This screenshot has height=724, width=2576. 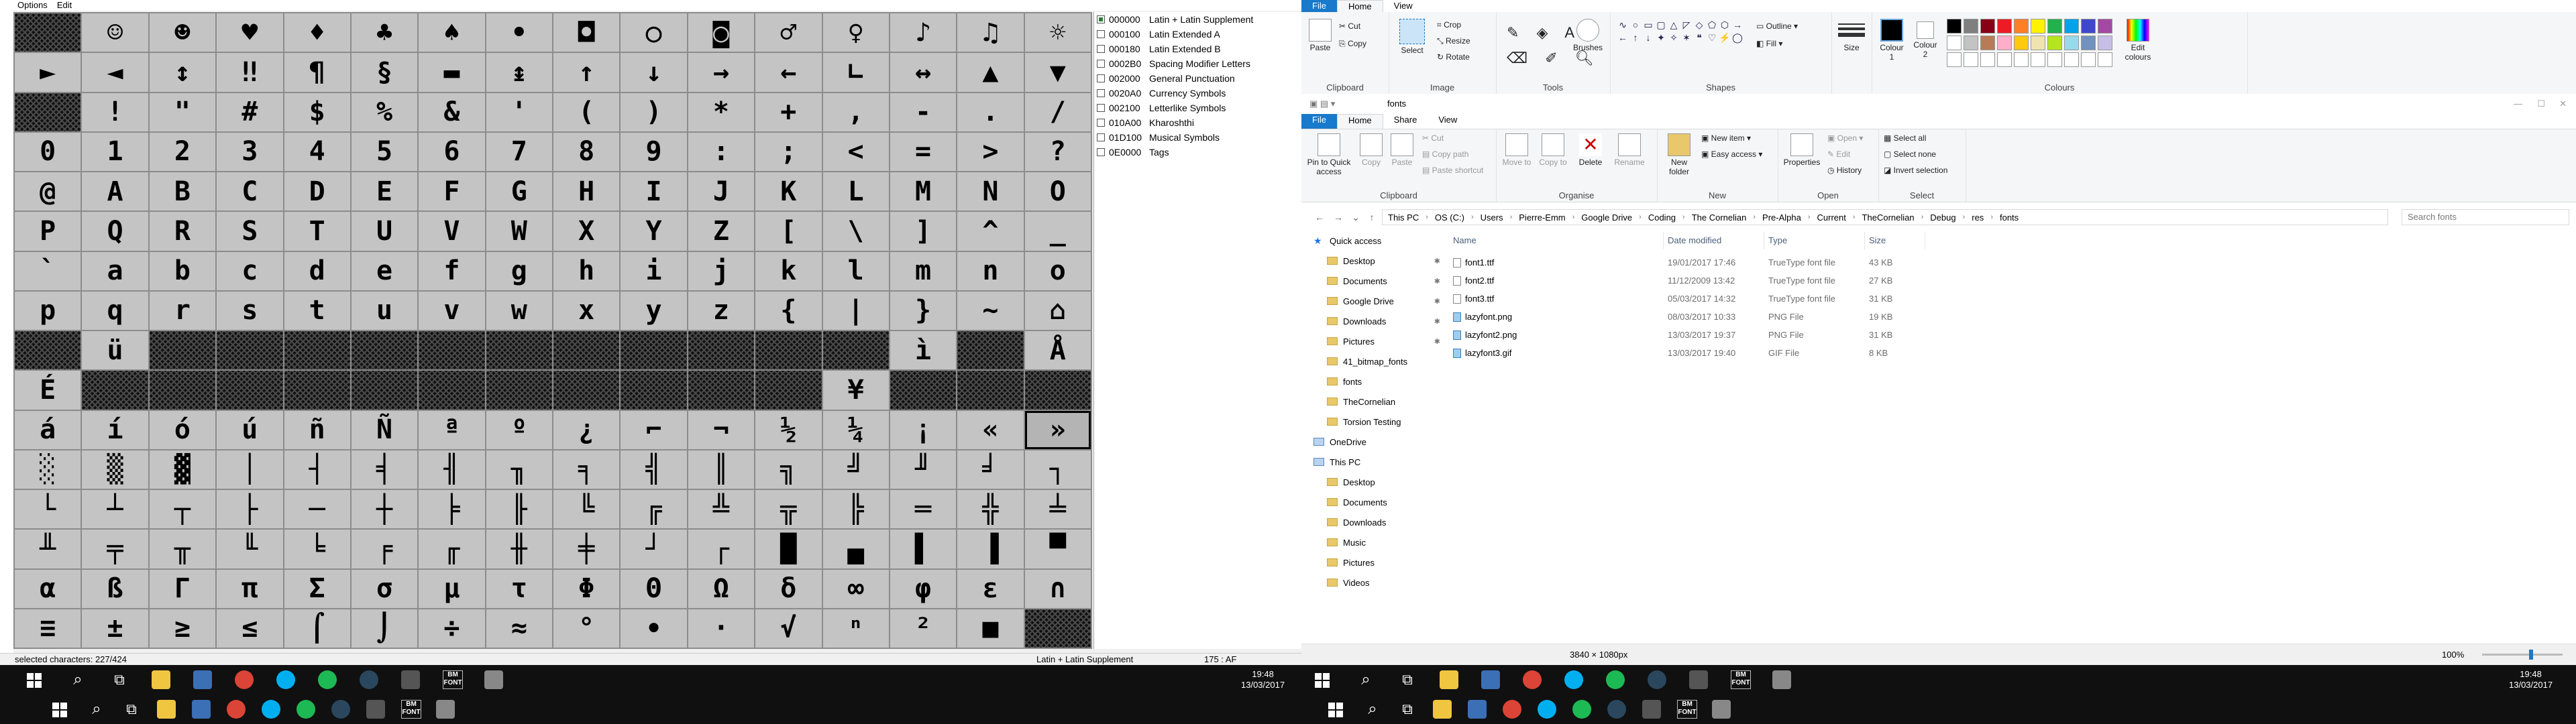 I want to click on glyph-cell: ○, so click(x=654, y=32).